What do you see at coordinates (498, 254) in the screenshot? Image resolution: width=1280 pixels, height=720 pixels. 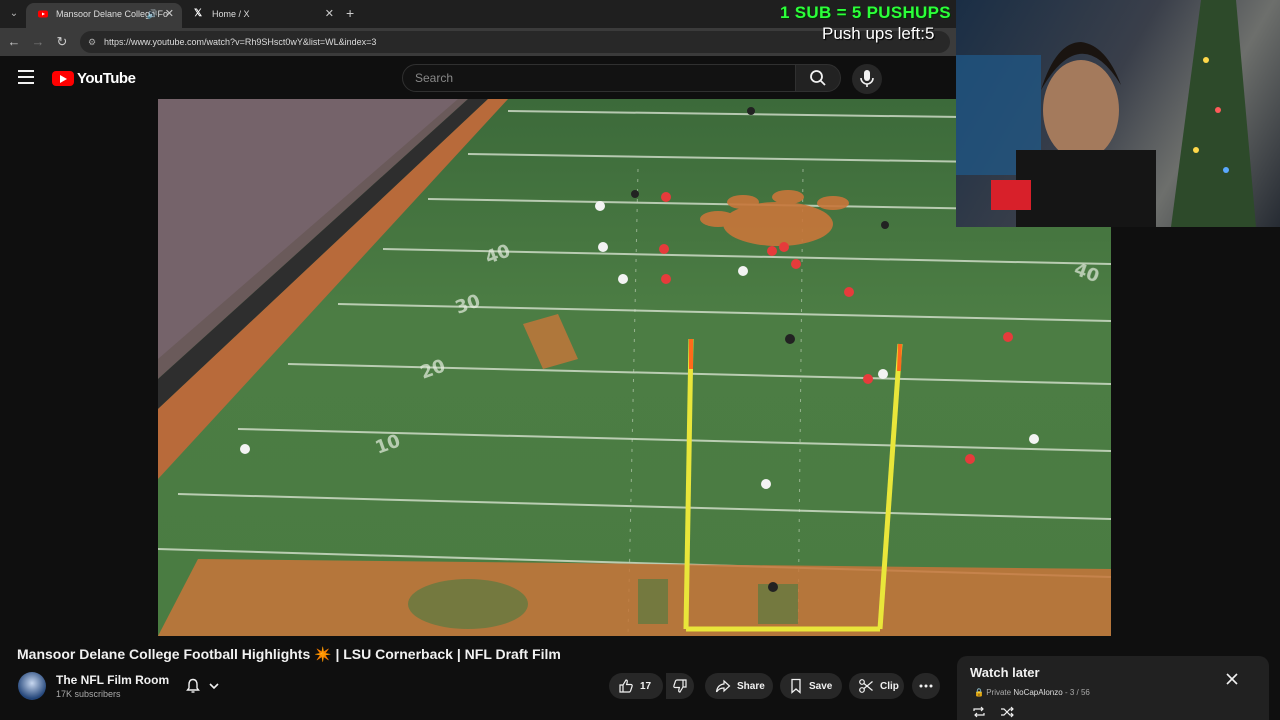 I see `svg-text: 40` at bounding box center [498, 254].